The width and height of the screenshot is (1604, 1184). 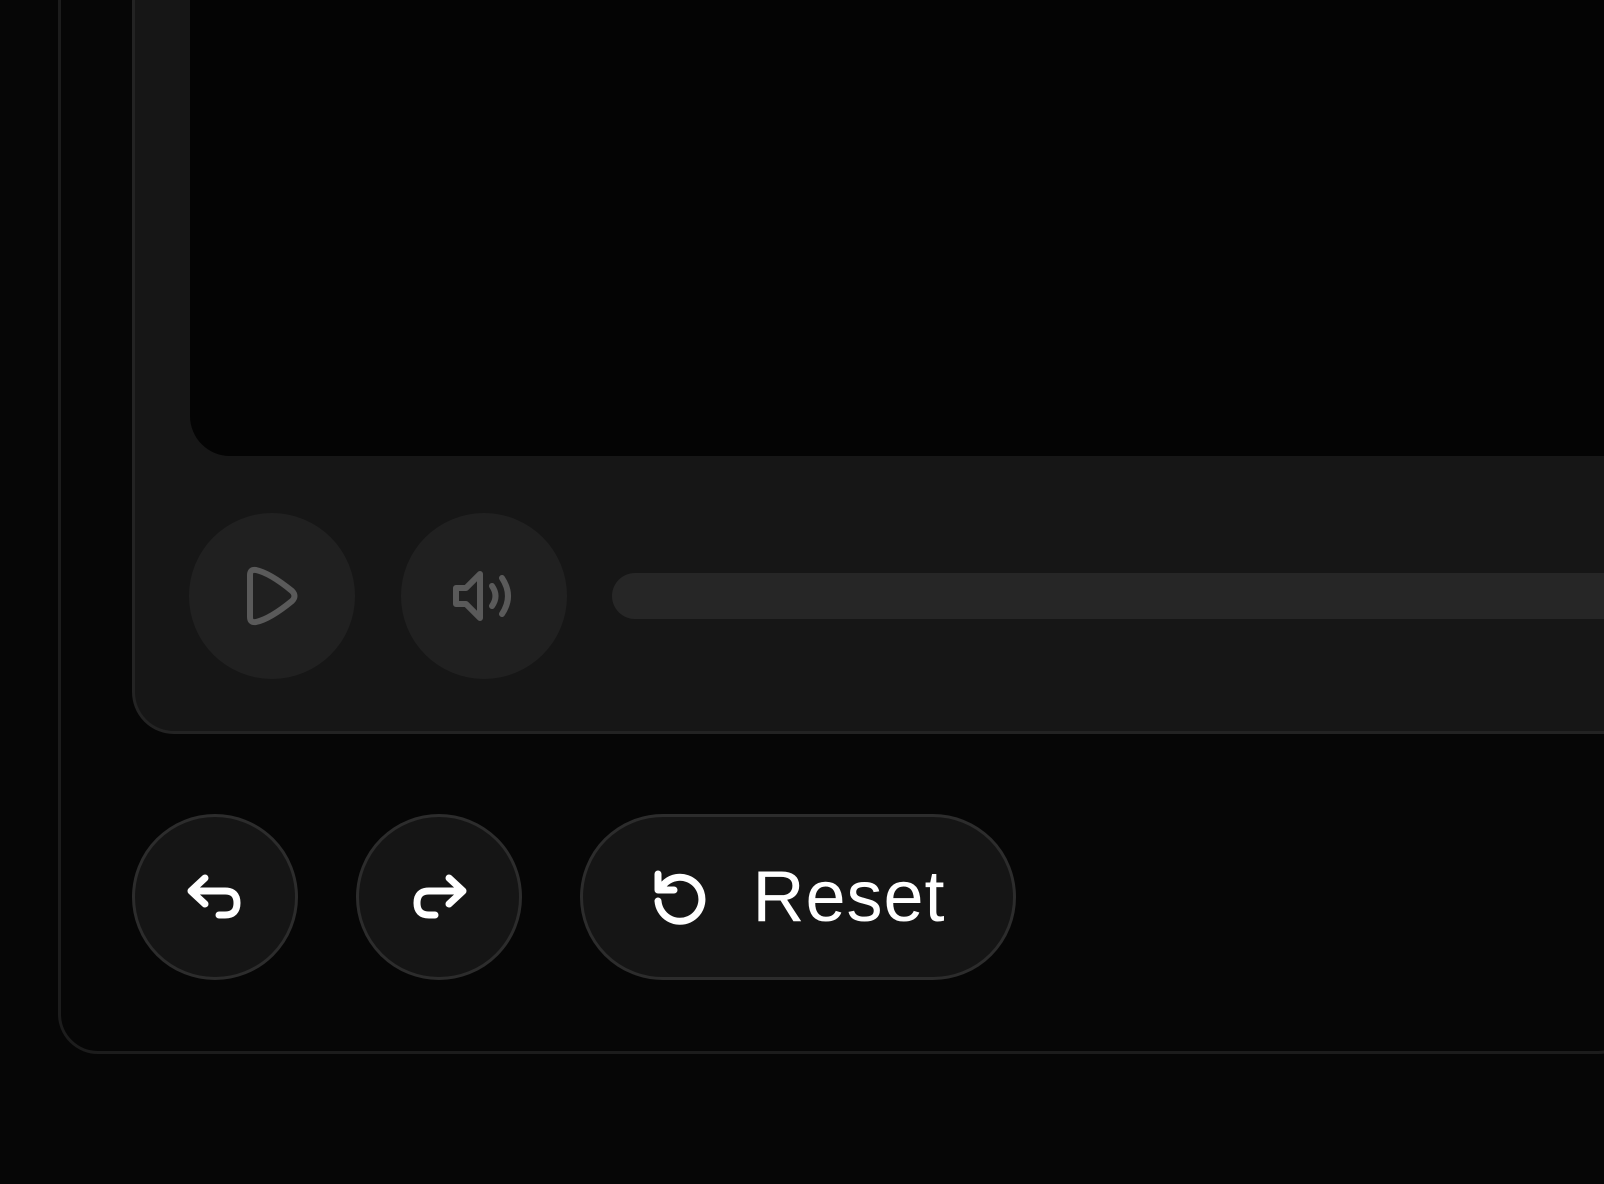 I want to click on undo-button, so click(x=215, y=897).